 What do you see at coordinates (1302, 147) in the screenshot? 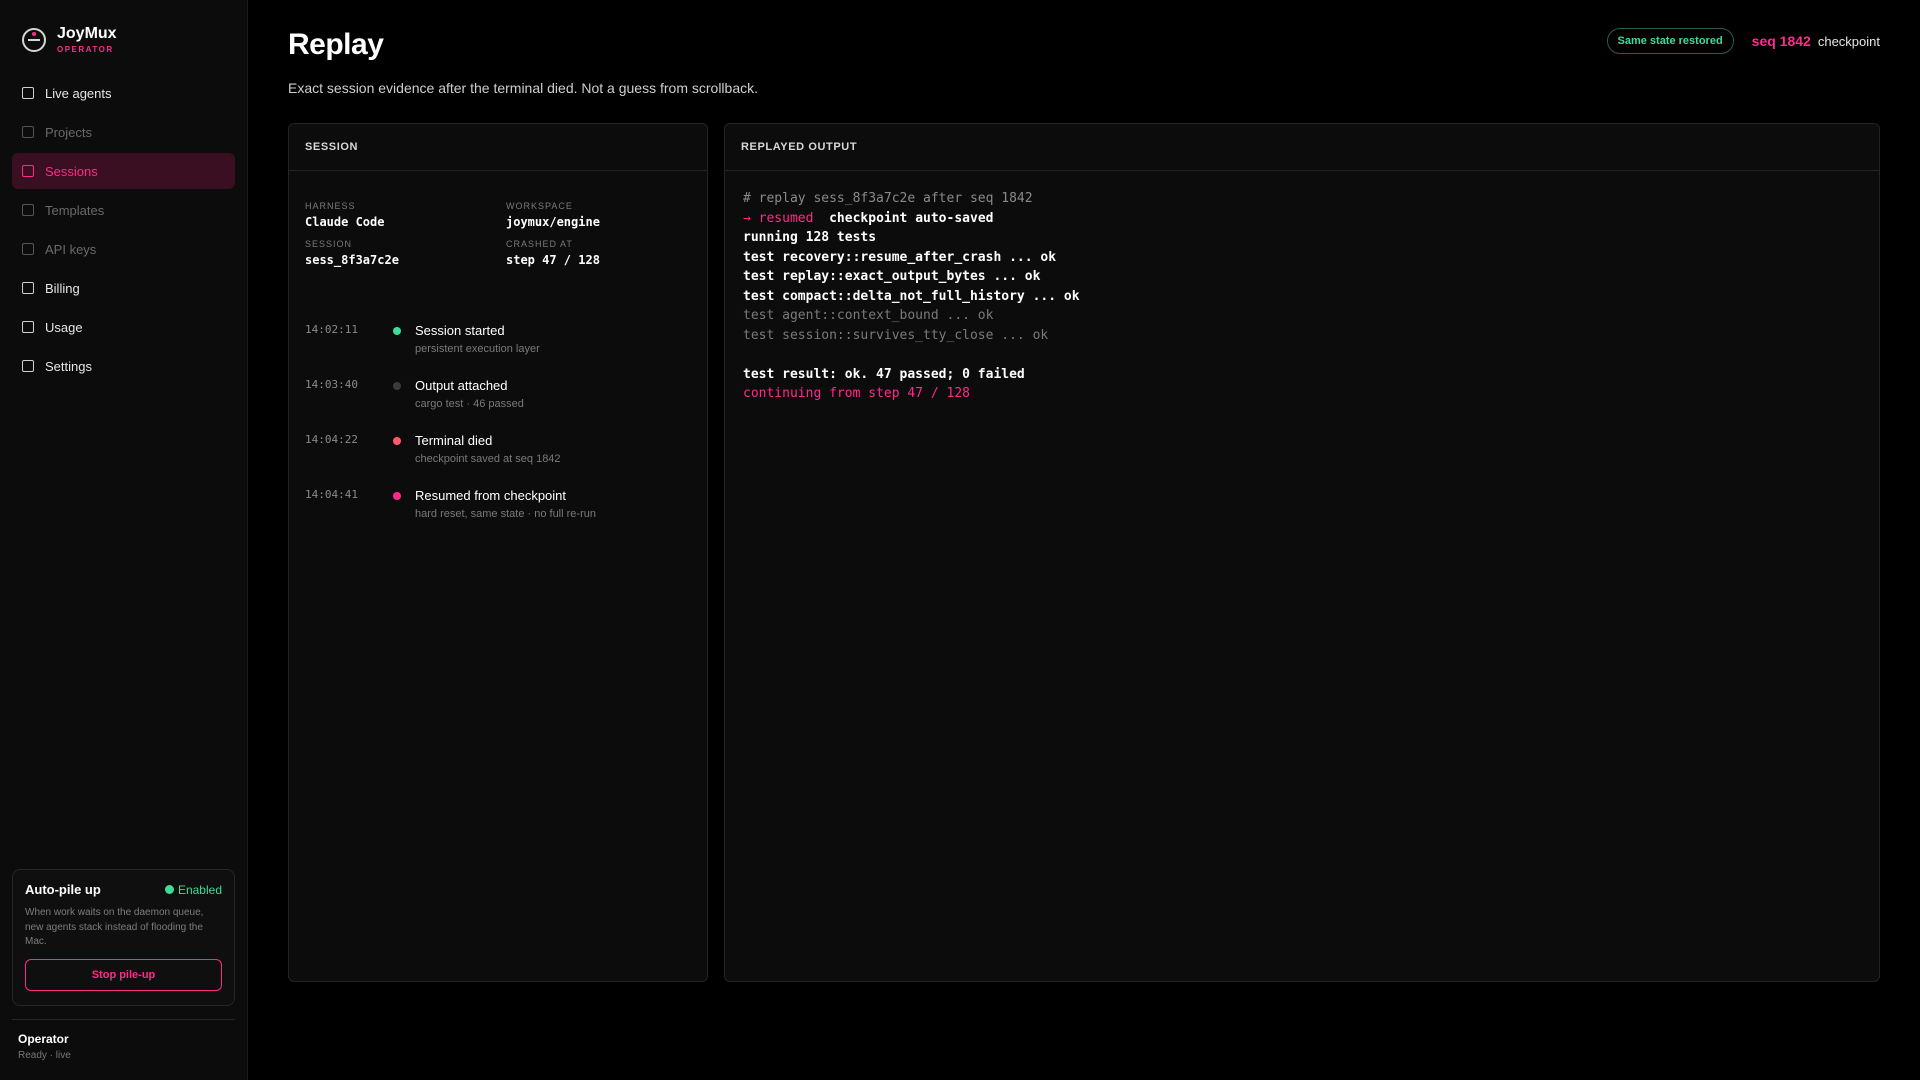
I see `output-panel-heading: REPLAYED OUTPUT` at bounding box center [1302, 147].